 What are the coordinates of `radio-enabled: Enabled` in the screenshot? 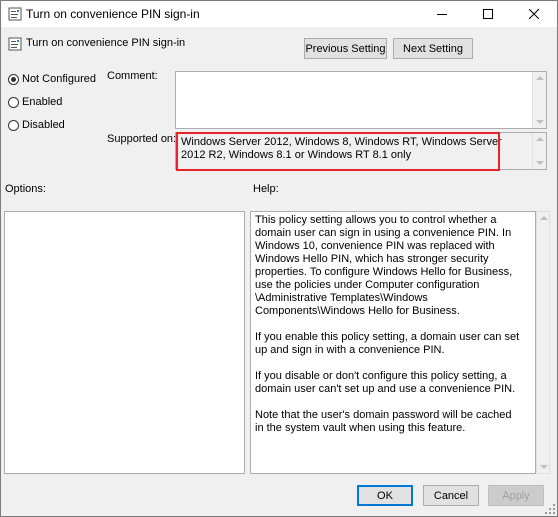 It's located at (35, 102).